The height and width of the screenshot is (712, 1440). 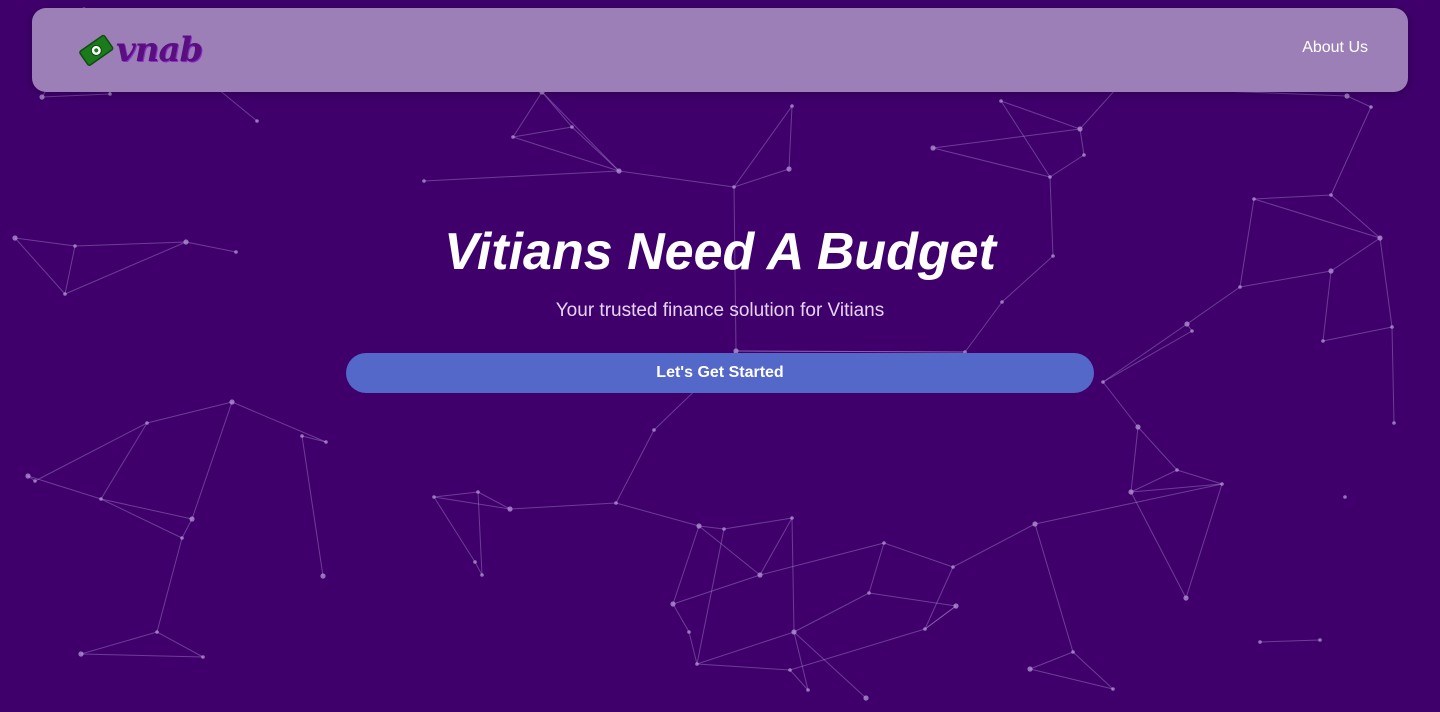 What do you see at coordinates (720, 373) in the screenshot?
I see `get-started-button: Let's Get Started` at bounding box center [720, 373].